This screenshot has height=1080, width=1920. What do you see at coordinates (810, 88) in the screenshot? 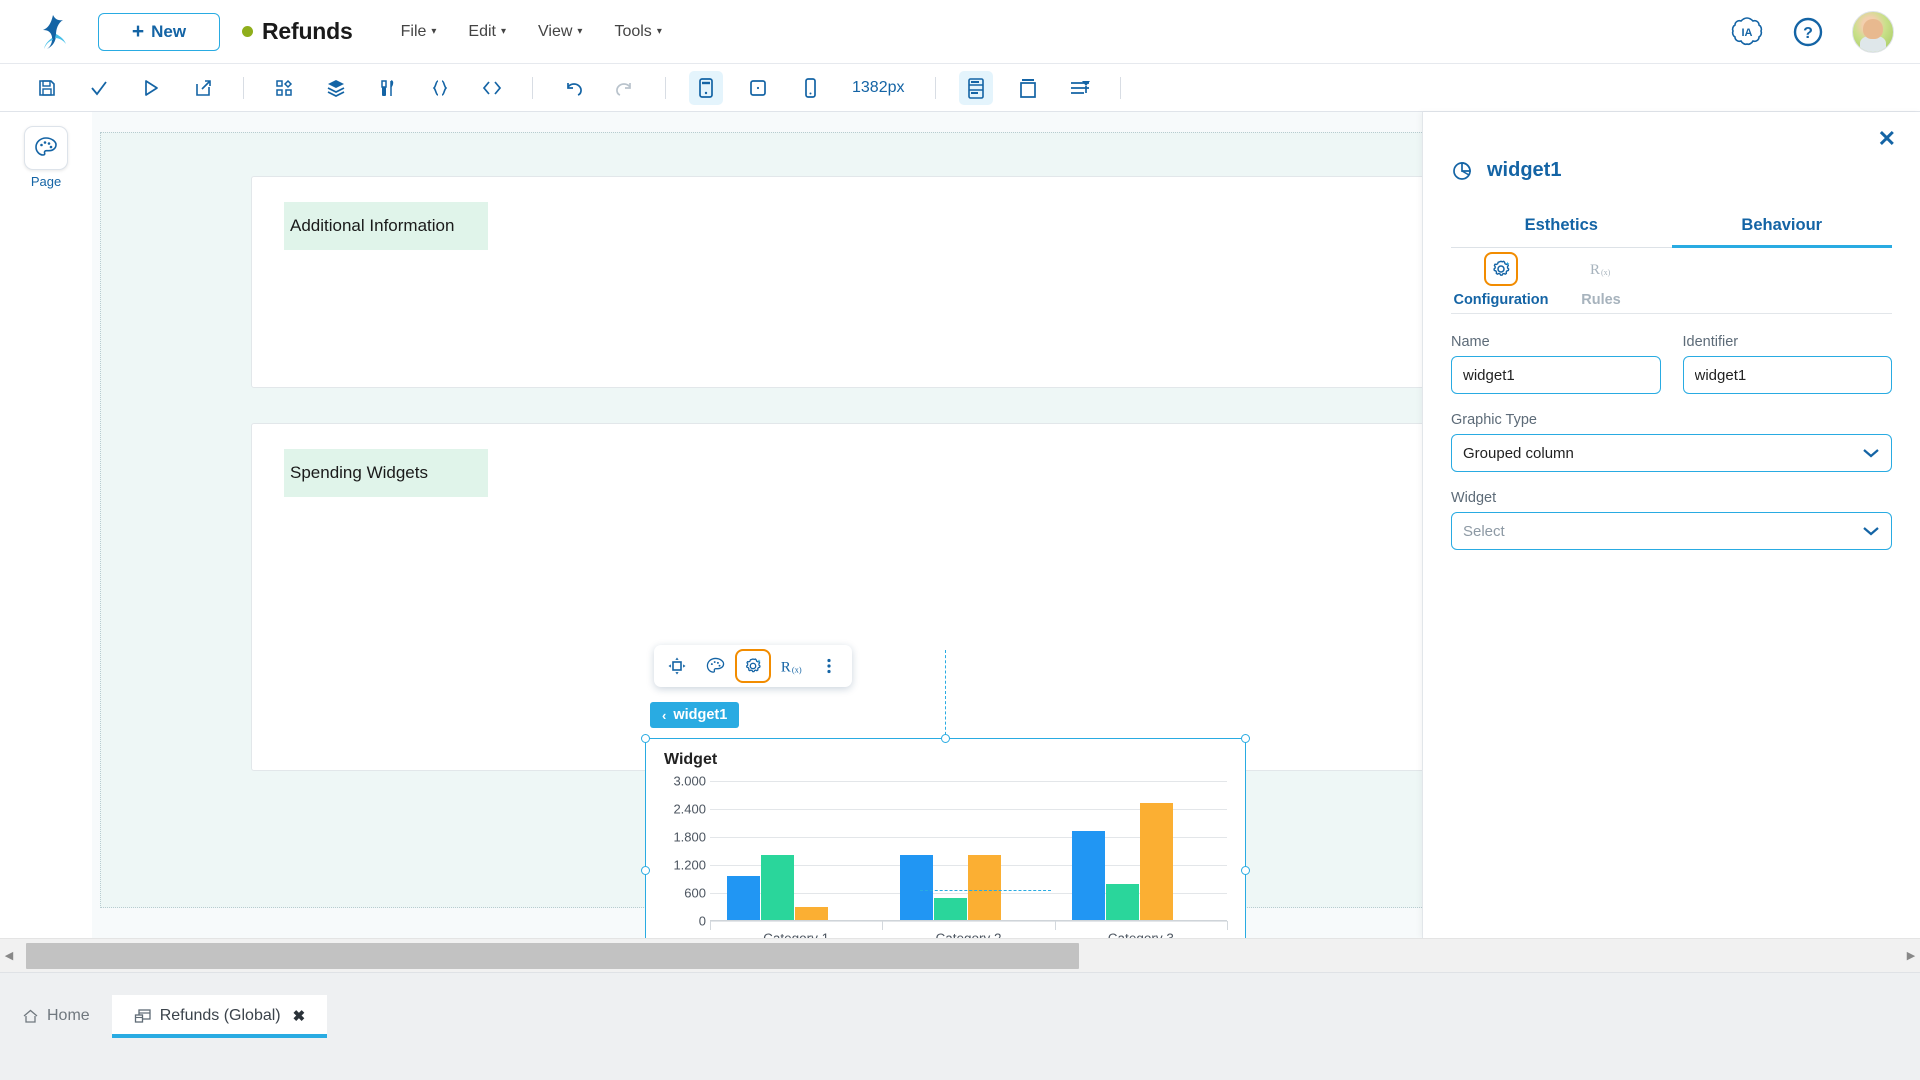
I see `mobile-view-icon` at bounding box center [810, 88].